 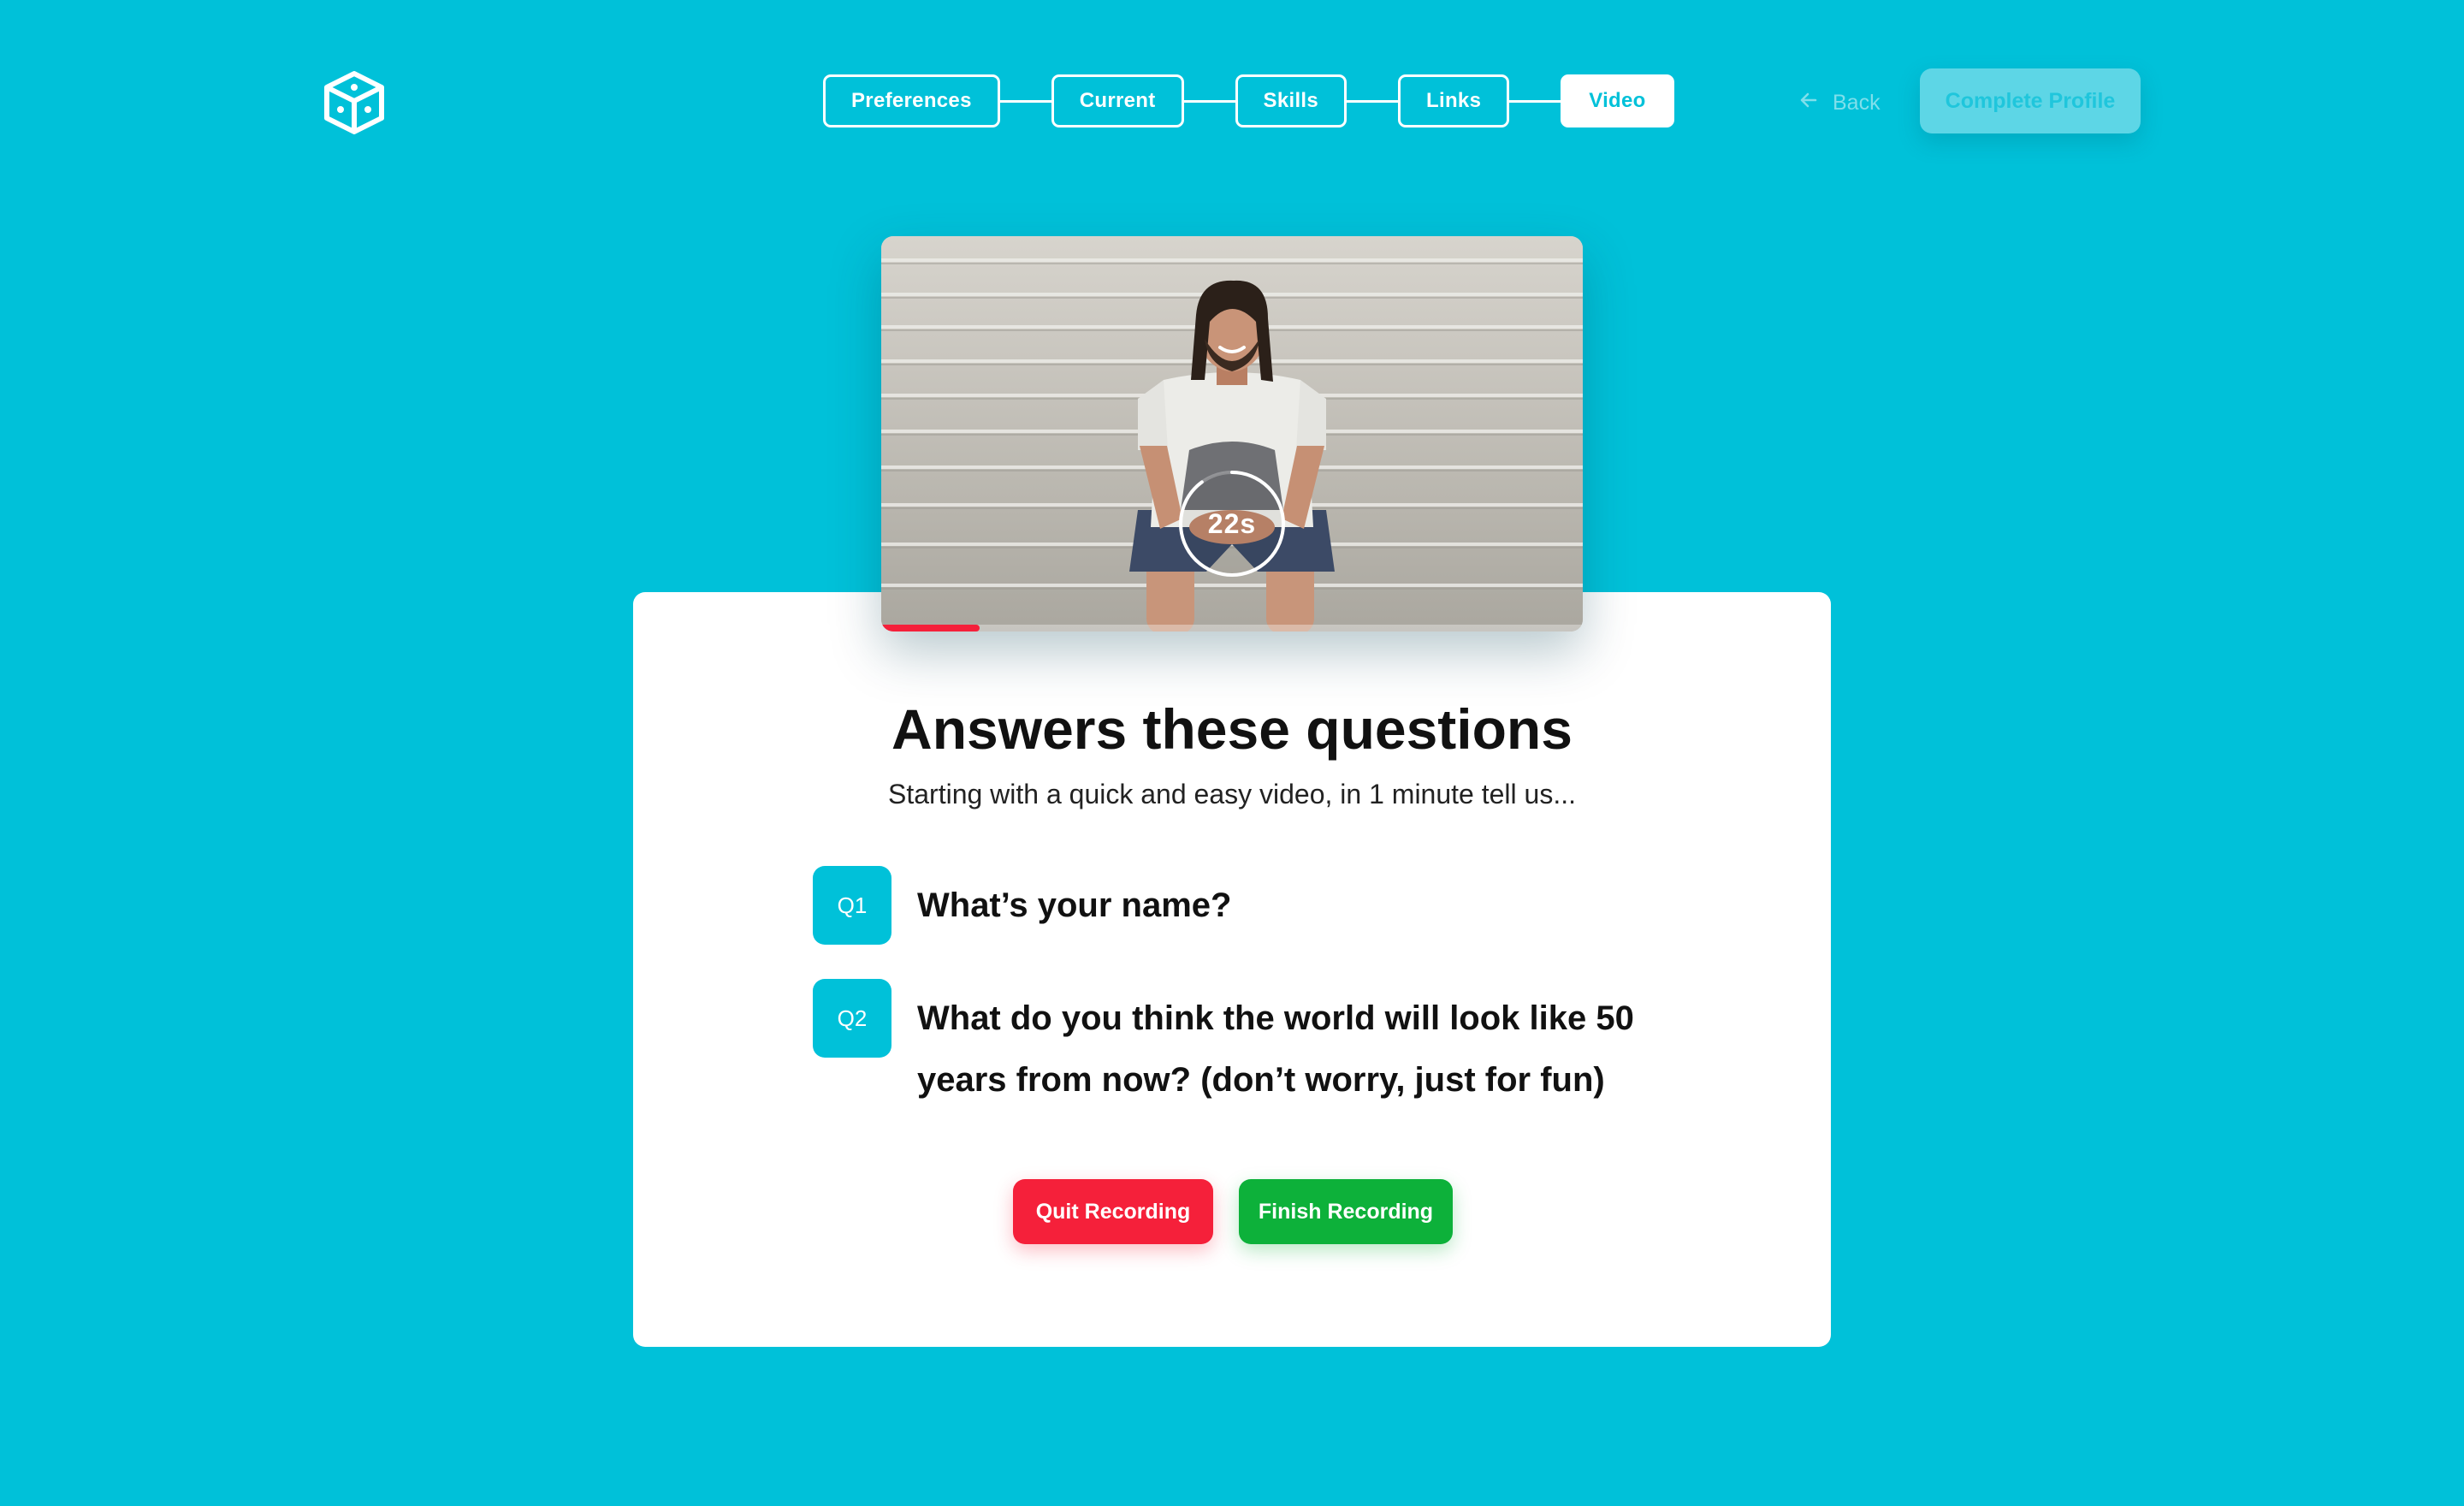 I want to click on step-label: Current, so click(x=1117, y=100).